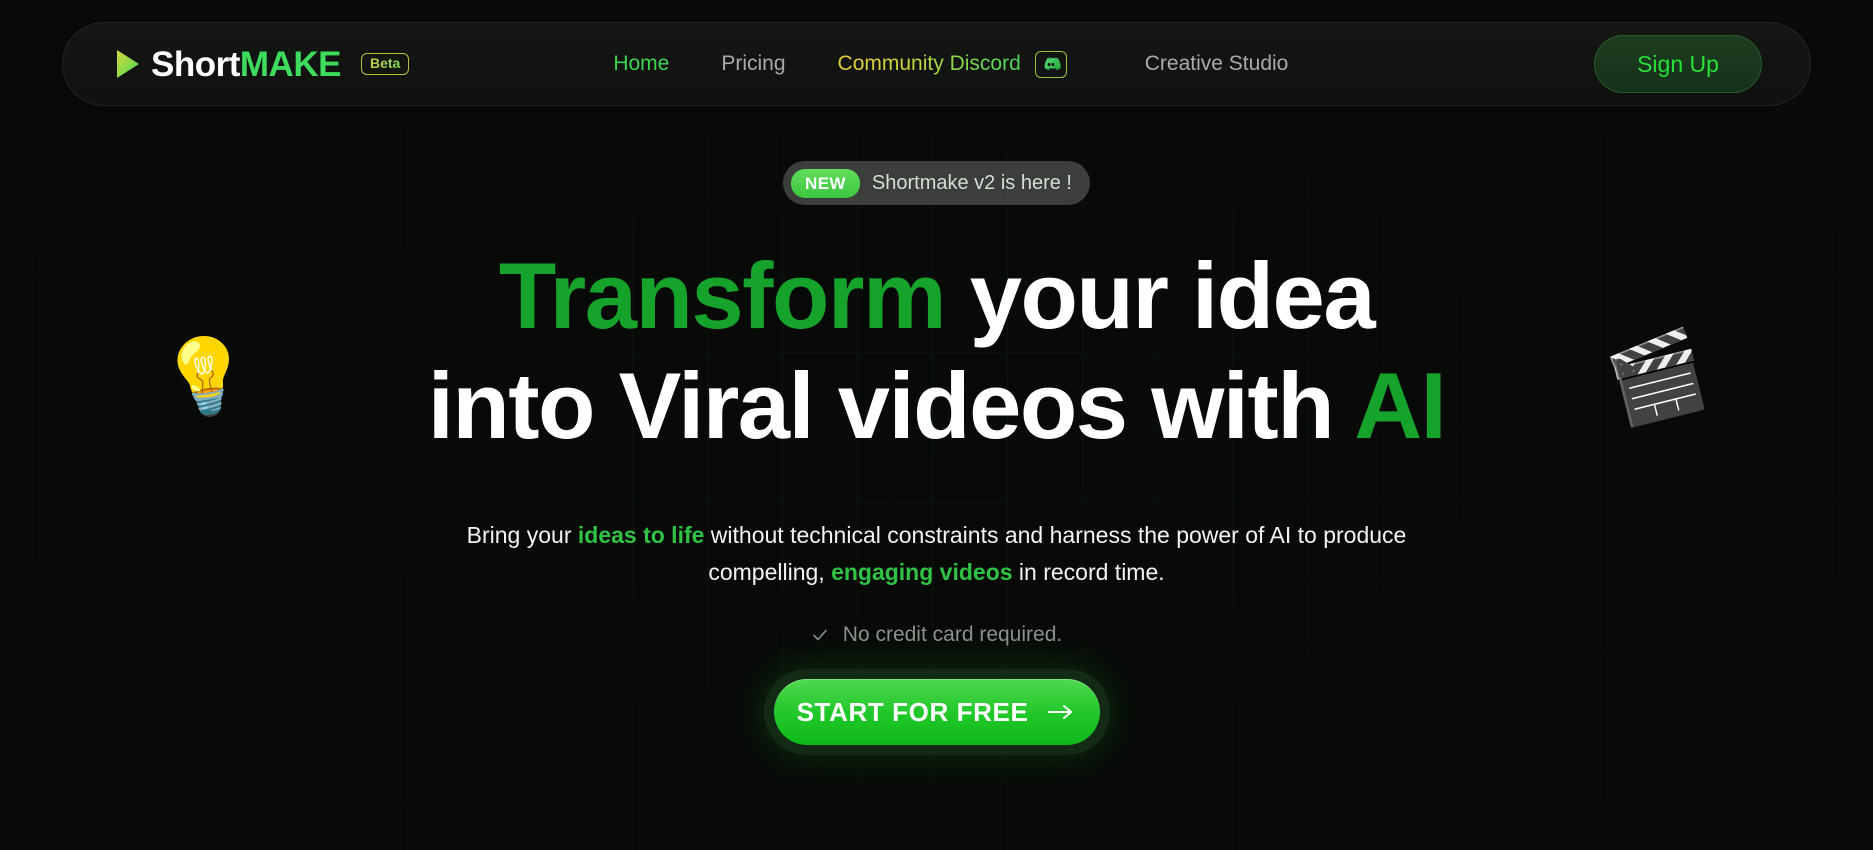  I want to click on nav-item-creative-studio: Creative Studio, so click(1204, 64).